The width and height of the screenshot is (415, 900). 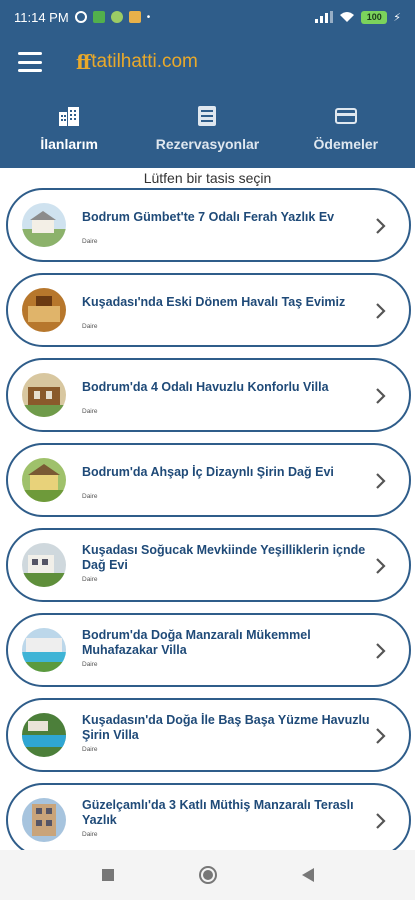 What do you see at coordinates (41, 17) in the screenshot?
I see `status-time: 11:14 PM` at bounding box center [41, 17].